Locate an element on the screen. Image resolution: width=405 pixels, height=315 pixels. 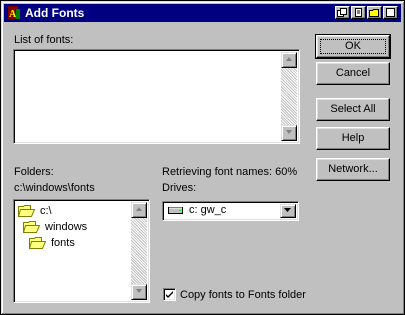
ok-button: OK is located at coordinates (353, 46).